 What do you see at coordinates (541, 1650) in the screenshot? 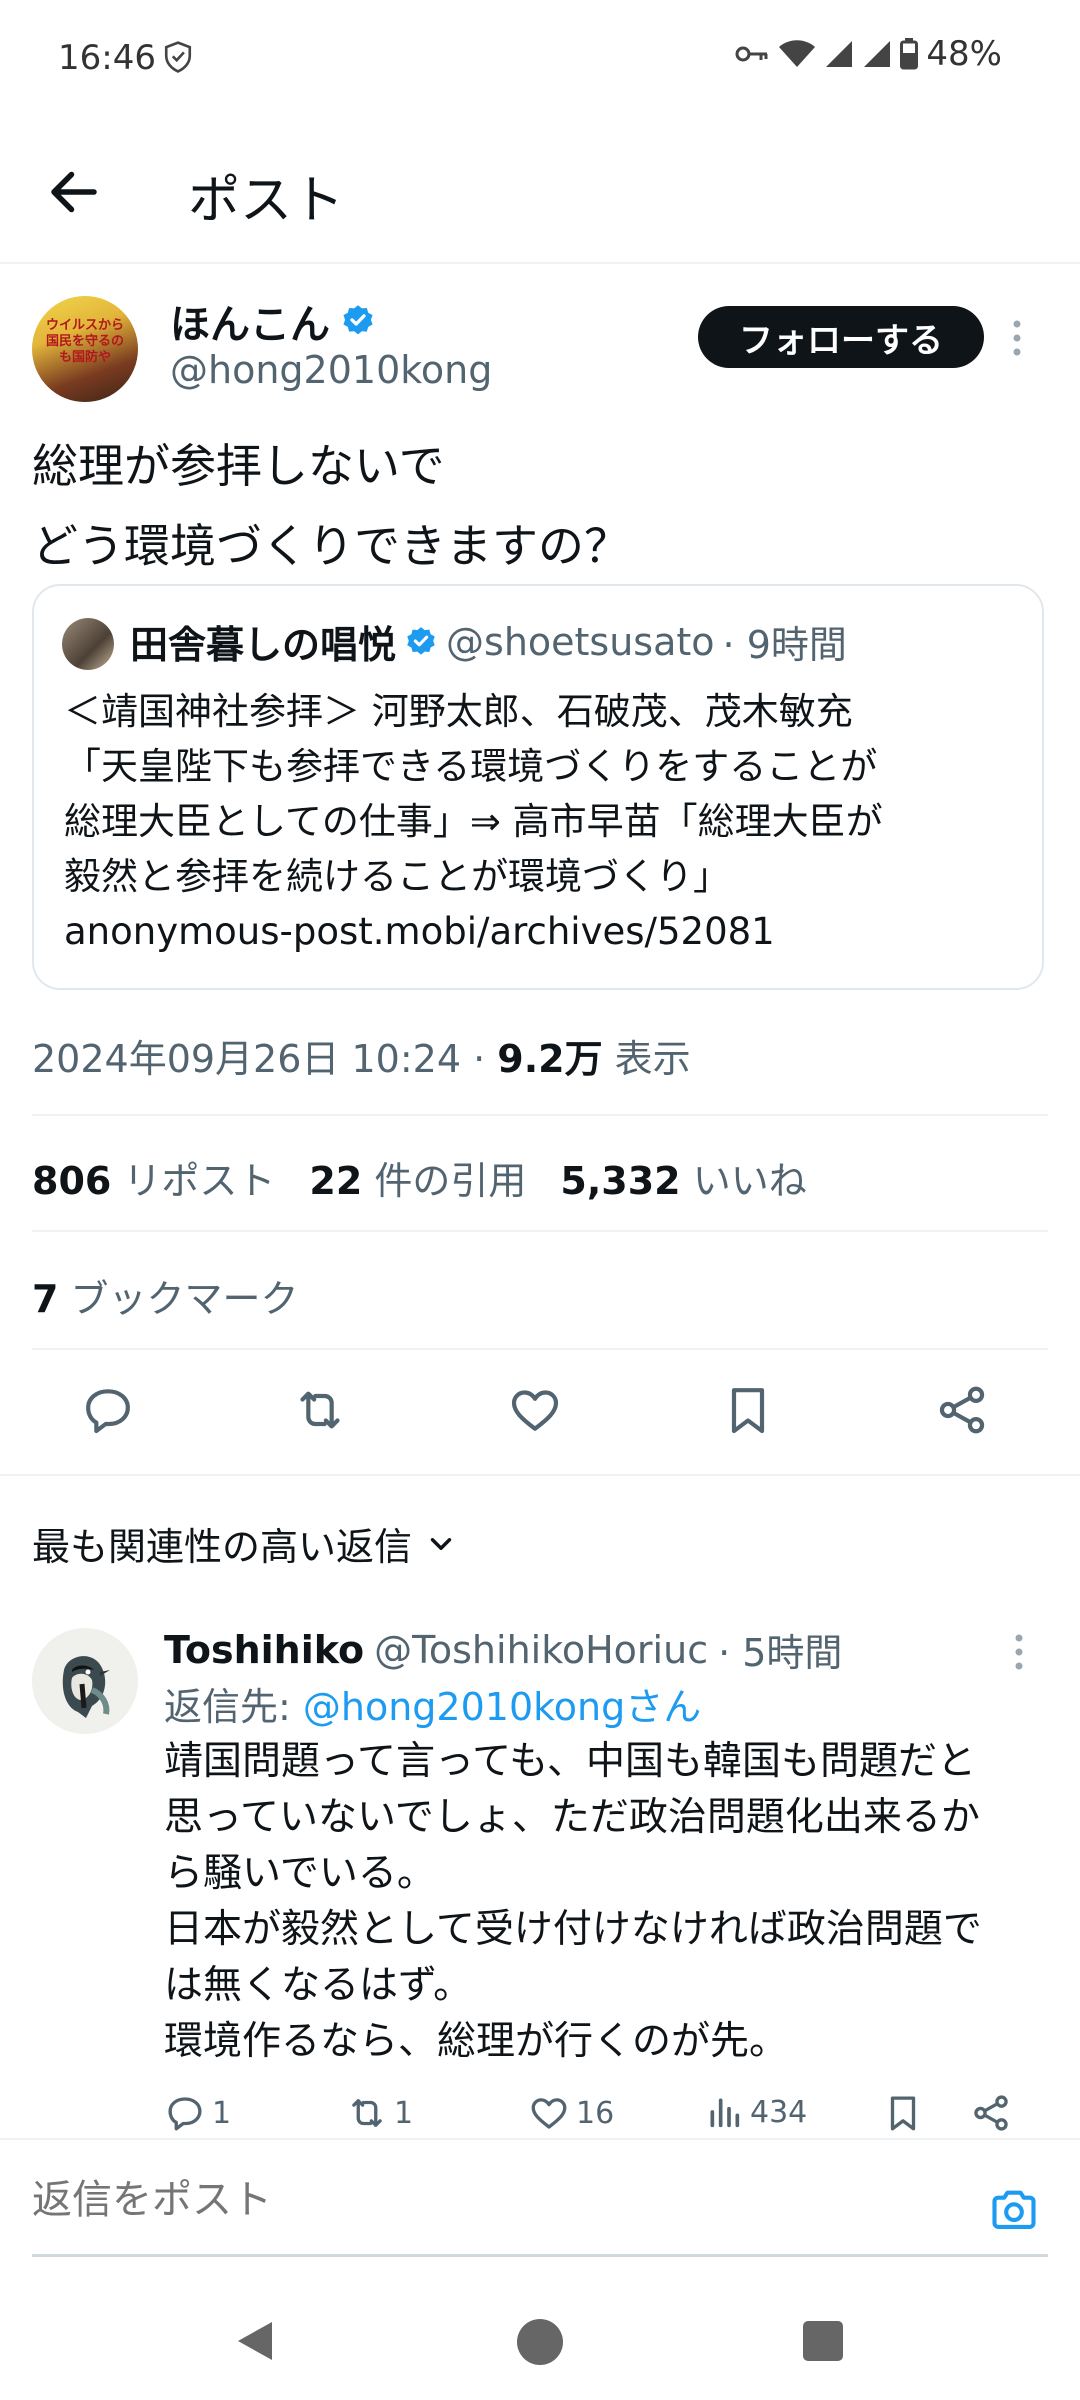
I see `reply-author-handle: @ToshihikoHoriuc` at bounding box center [541, 1650].